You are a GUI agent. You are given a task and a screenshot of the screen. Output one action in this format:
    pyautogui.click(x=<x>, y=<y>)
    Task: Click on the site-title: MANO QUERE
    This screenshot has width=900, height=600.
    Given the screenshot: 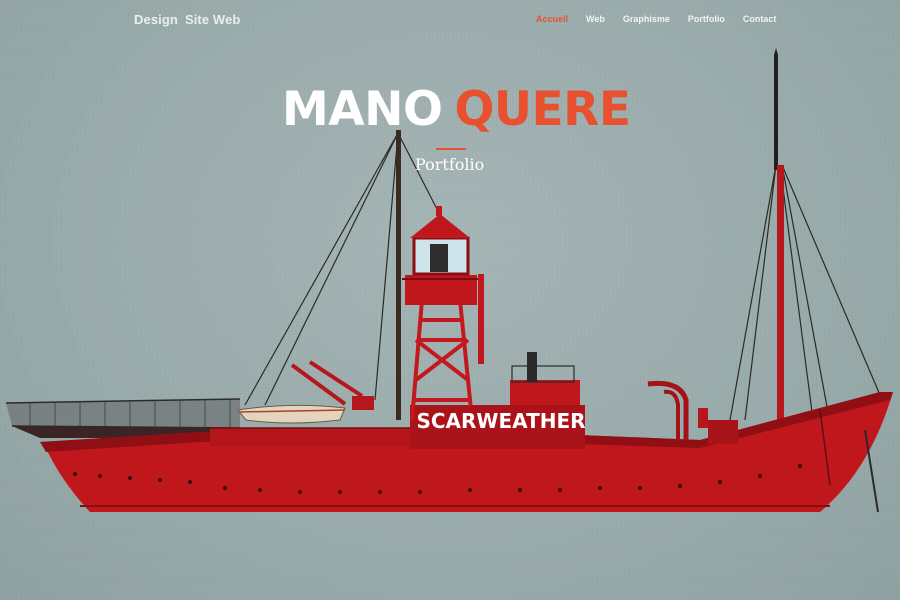 What is the action you would take?
    pyautogui.click(x=456, y=109)
    